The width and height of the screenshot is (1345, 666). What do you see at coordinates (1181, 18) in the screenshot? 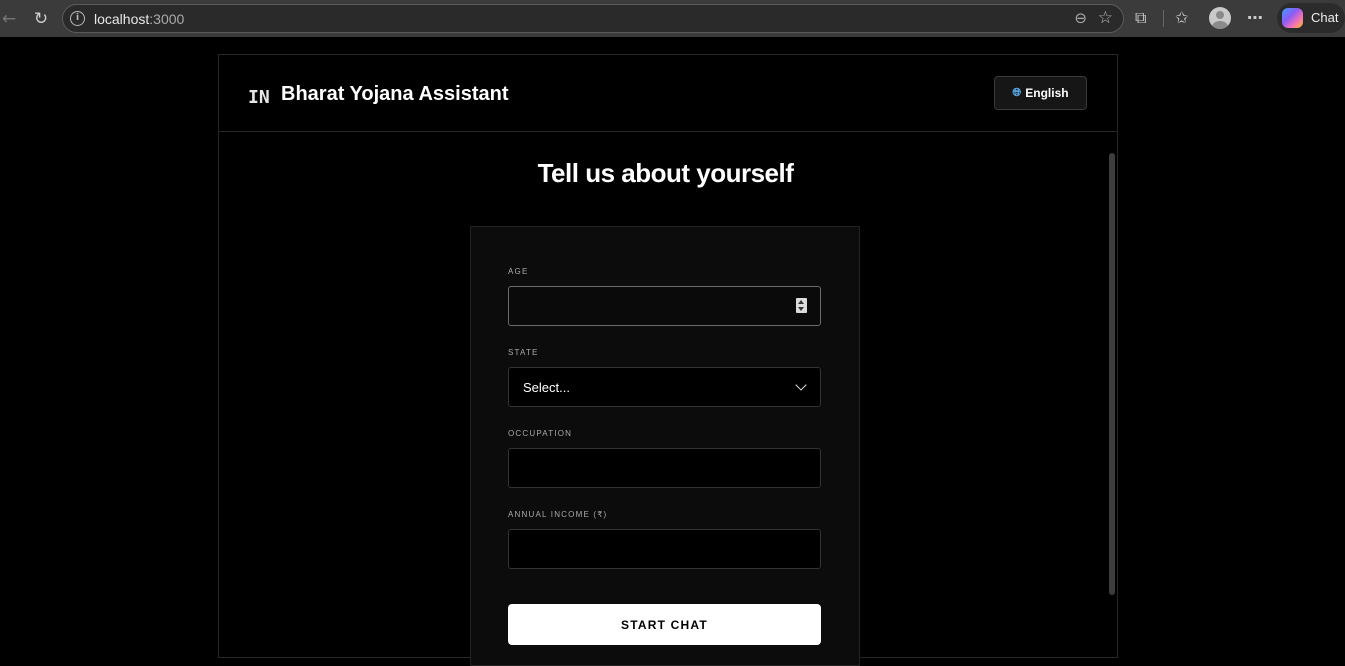
I see `favorites-icon: ✩` at bounding box center [1181, 18].